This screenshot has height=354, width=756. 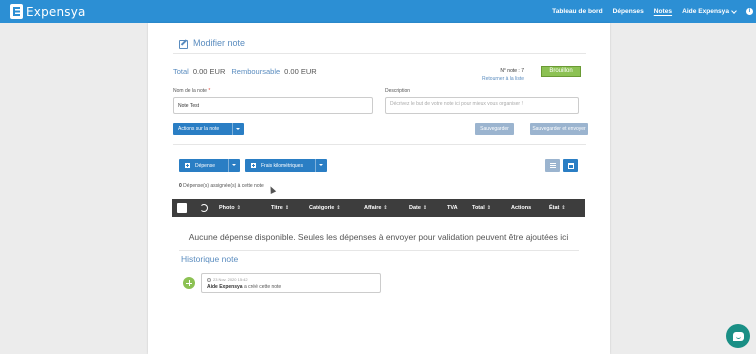 What do you see at coordinates (181, 71) in the screenshot?
I see `total-label: Total` at bounding box center [181, 71].